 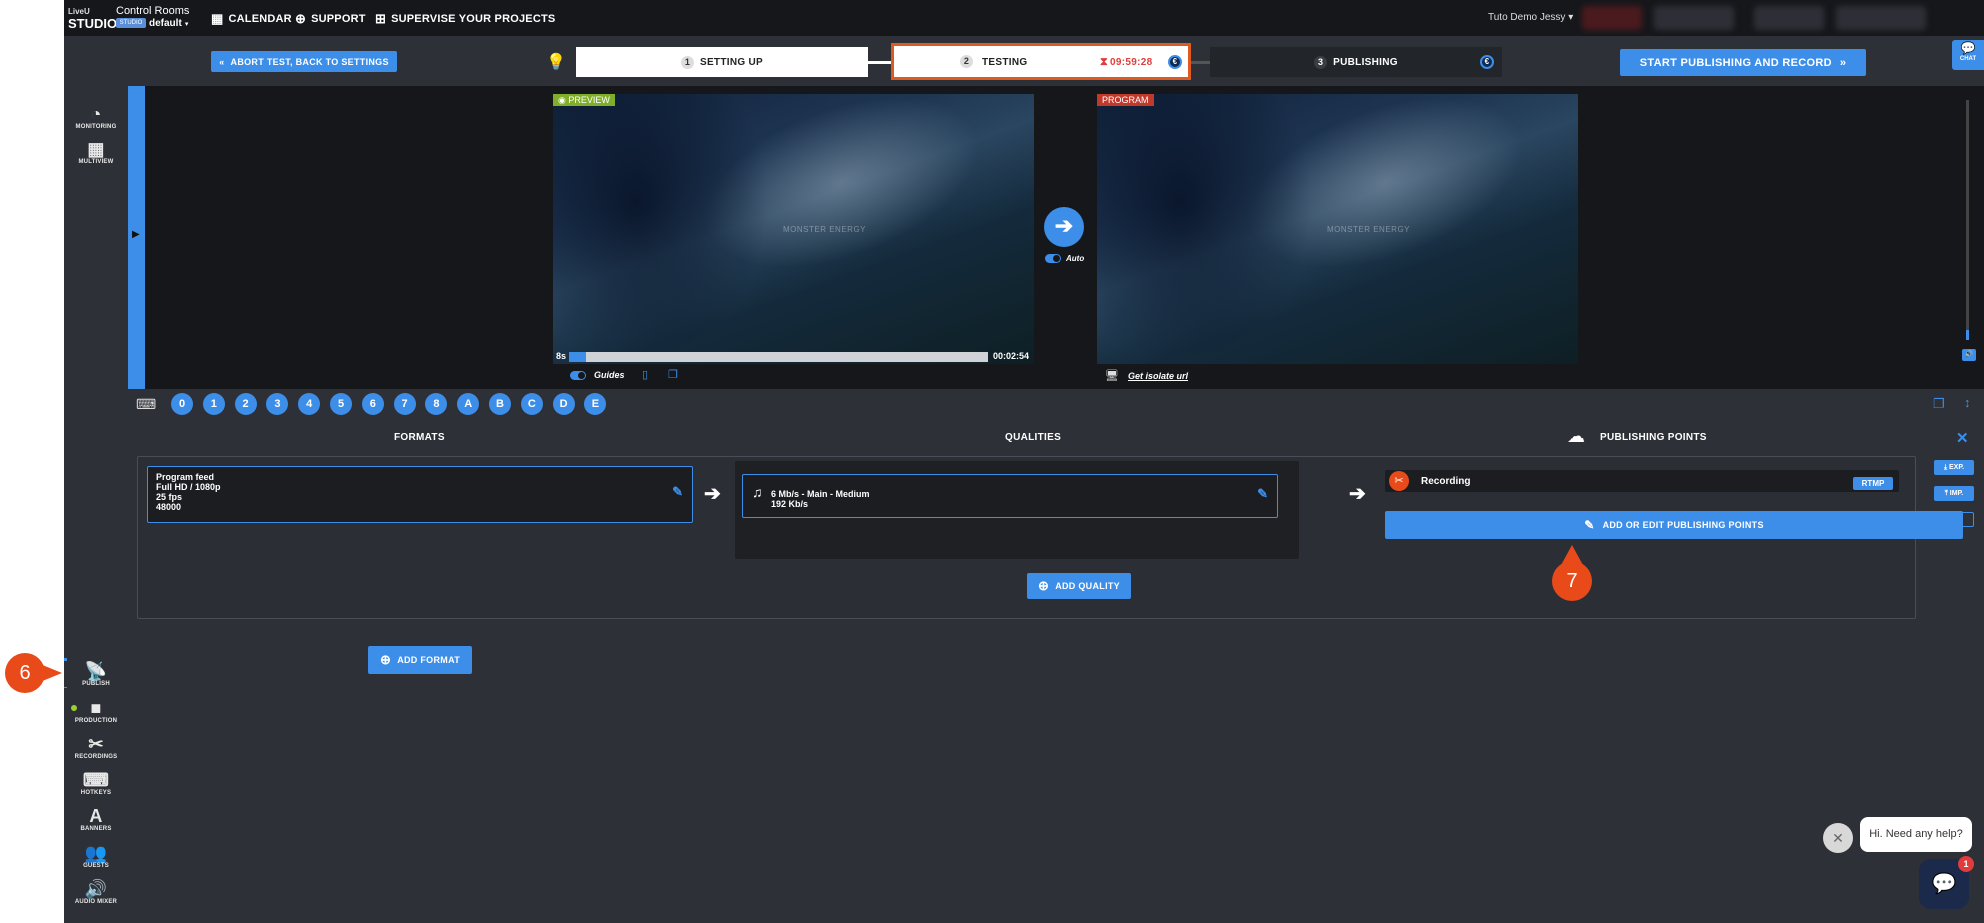 I want to click on pencil-icon: ✎, so click(x=1589, y=525).